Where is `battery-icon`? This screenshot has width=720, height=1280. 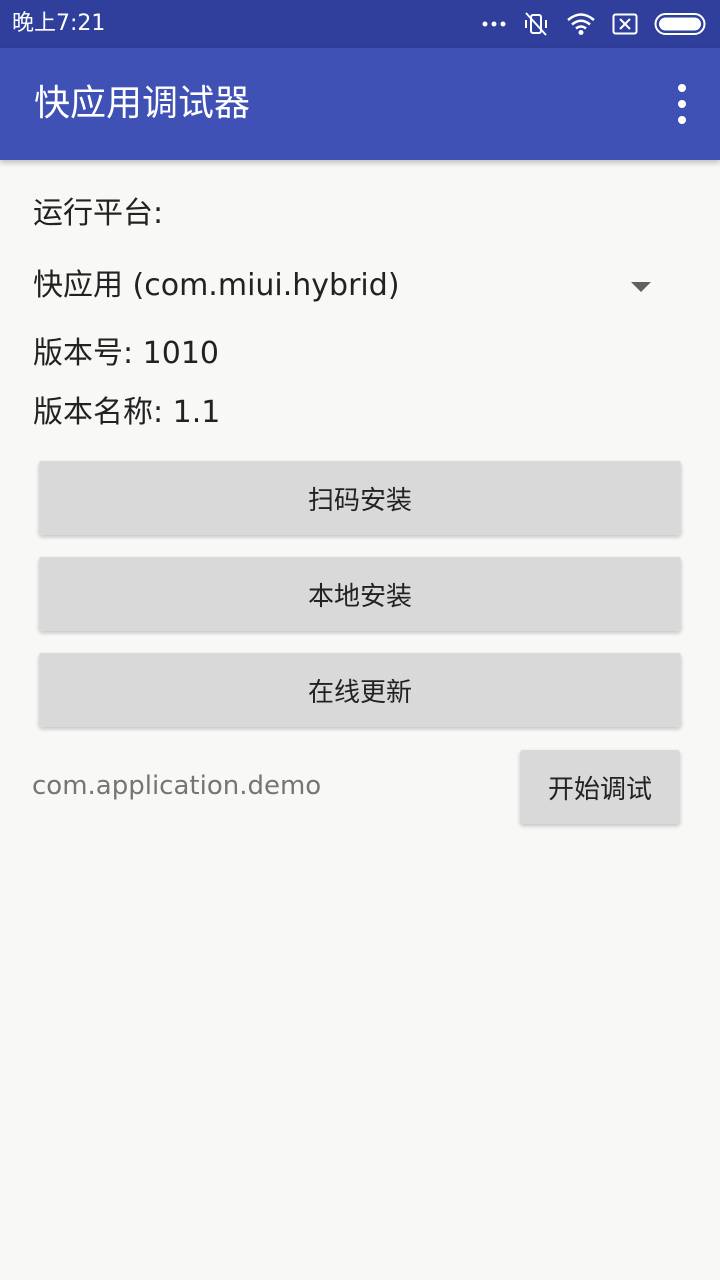
battery-icon is located at coordinates (681, 24).